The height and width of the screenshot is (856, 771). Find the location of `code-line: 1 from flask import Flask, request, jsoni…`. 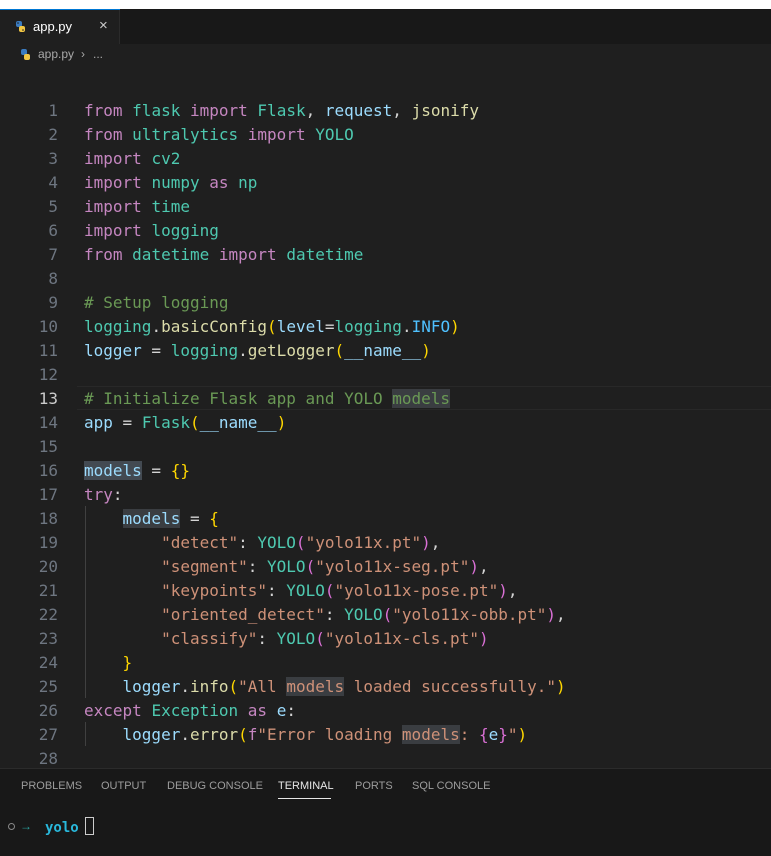

code-line: 1 from flask import Flask, request, jsoni… is located at coordinates (385, 110).